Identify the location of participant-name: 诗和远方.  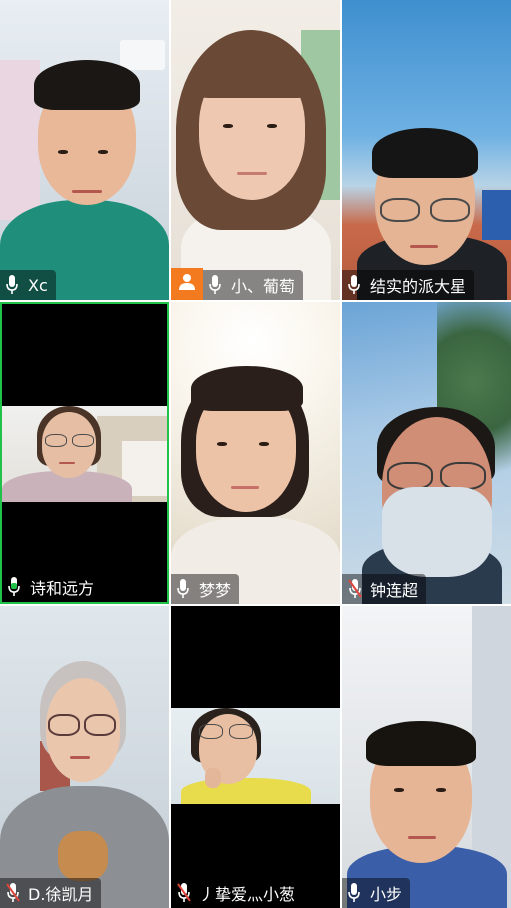
(62, 588).